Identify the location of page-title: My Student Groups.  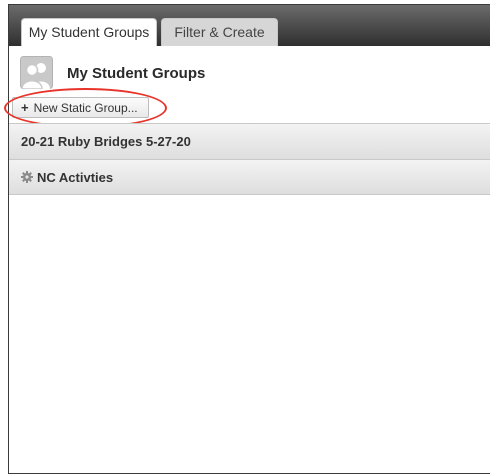
(136, 73).